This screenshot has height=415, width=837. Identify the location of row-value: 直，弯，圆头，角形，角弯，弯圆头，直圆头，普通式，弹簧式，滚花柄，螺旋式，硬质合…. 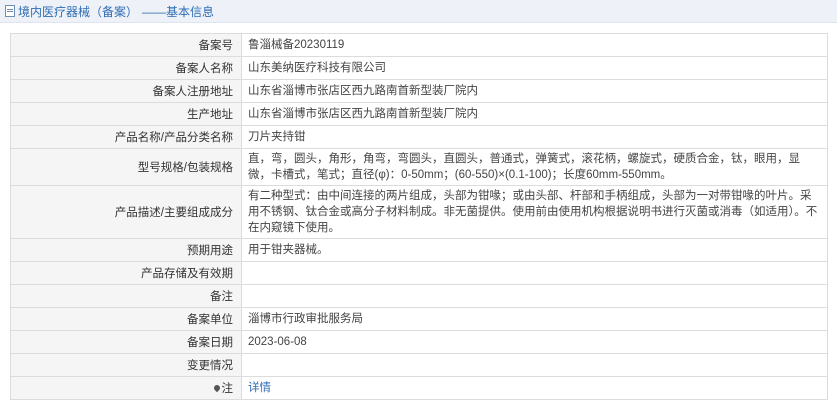
(534, 167).